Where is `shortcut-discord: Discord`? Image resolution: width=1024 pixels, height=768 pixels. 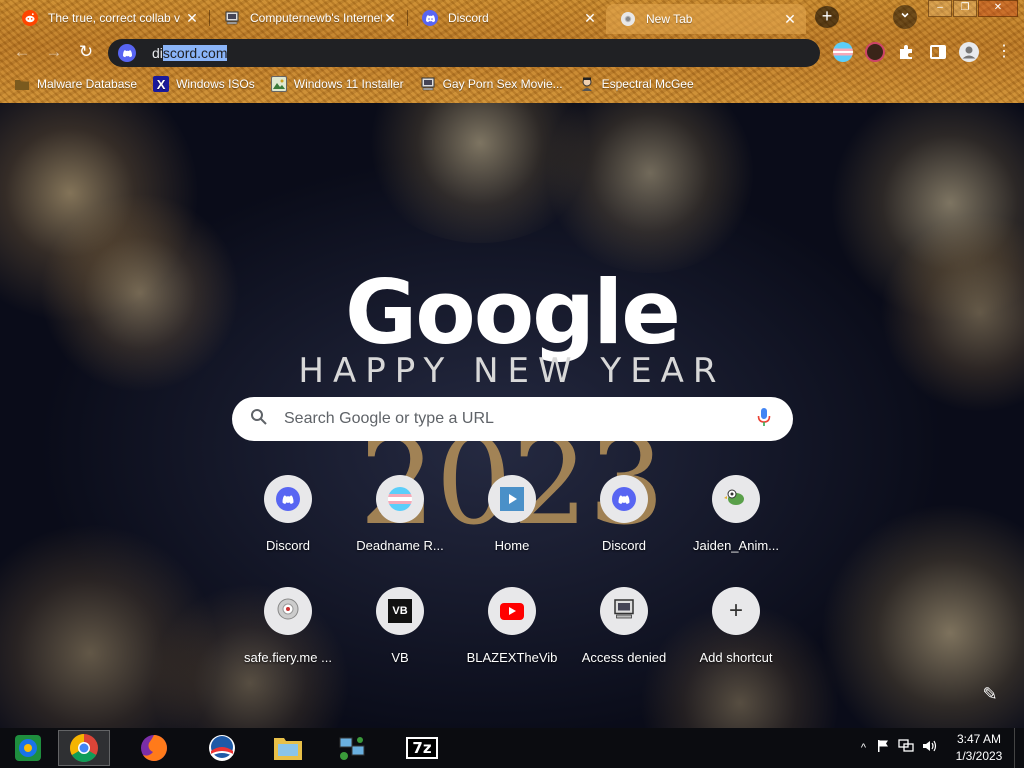
shortcut-discord: Discord is located at coordinates (288, 513).